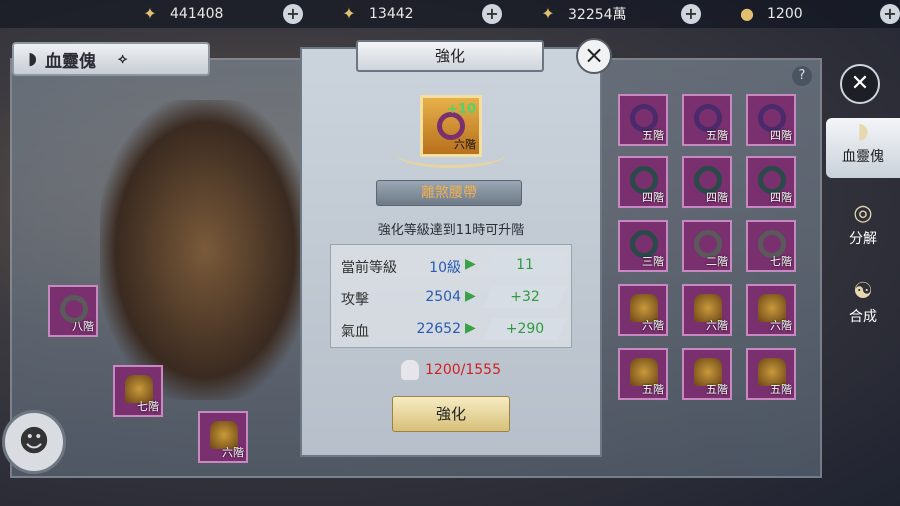  Describe the element at coordinates (785, 14) in the screenshot. I see `resource-value: 1200` at that location.